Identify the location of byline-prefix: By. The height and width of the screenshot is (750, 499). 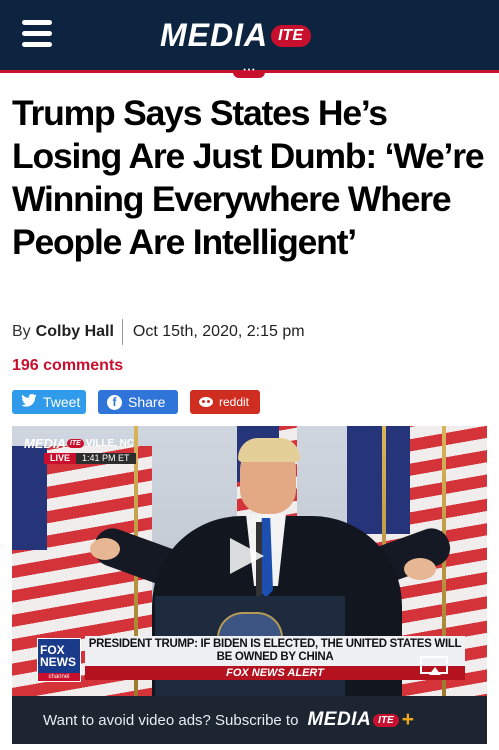
(21, 331).